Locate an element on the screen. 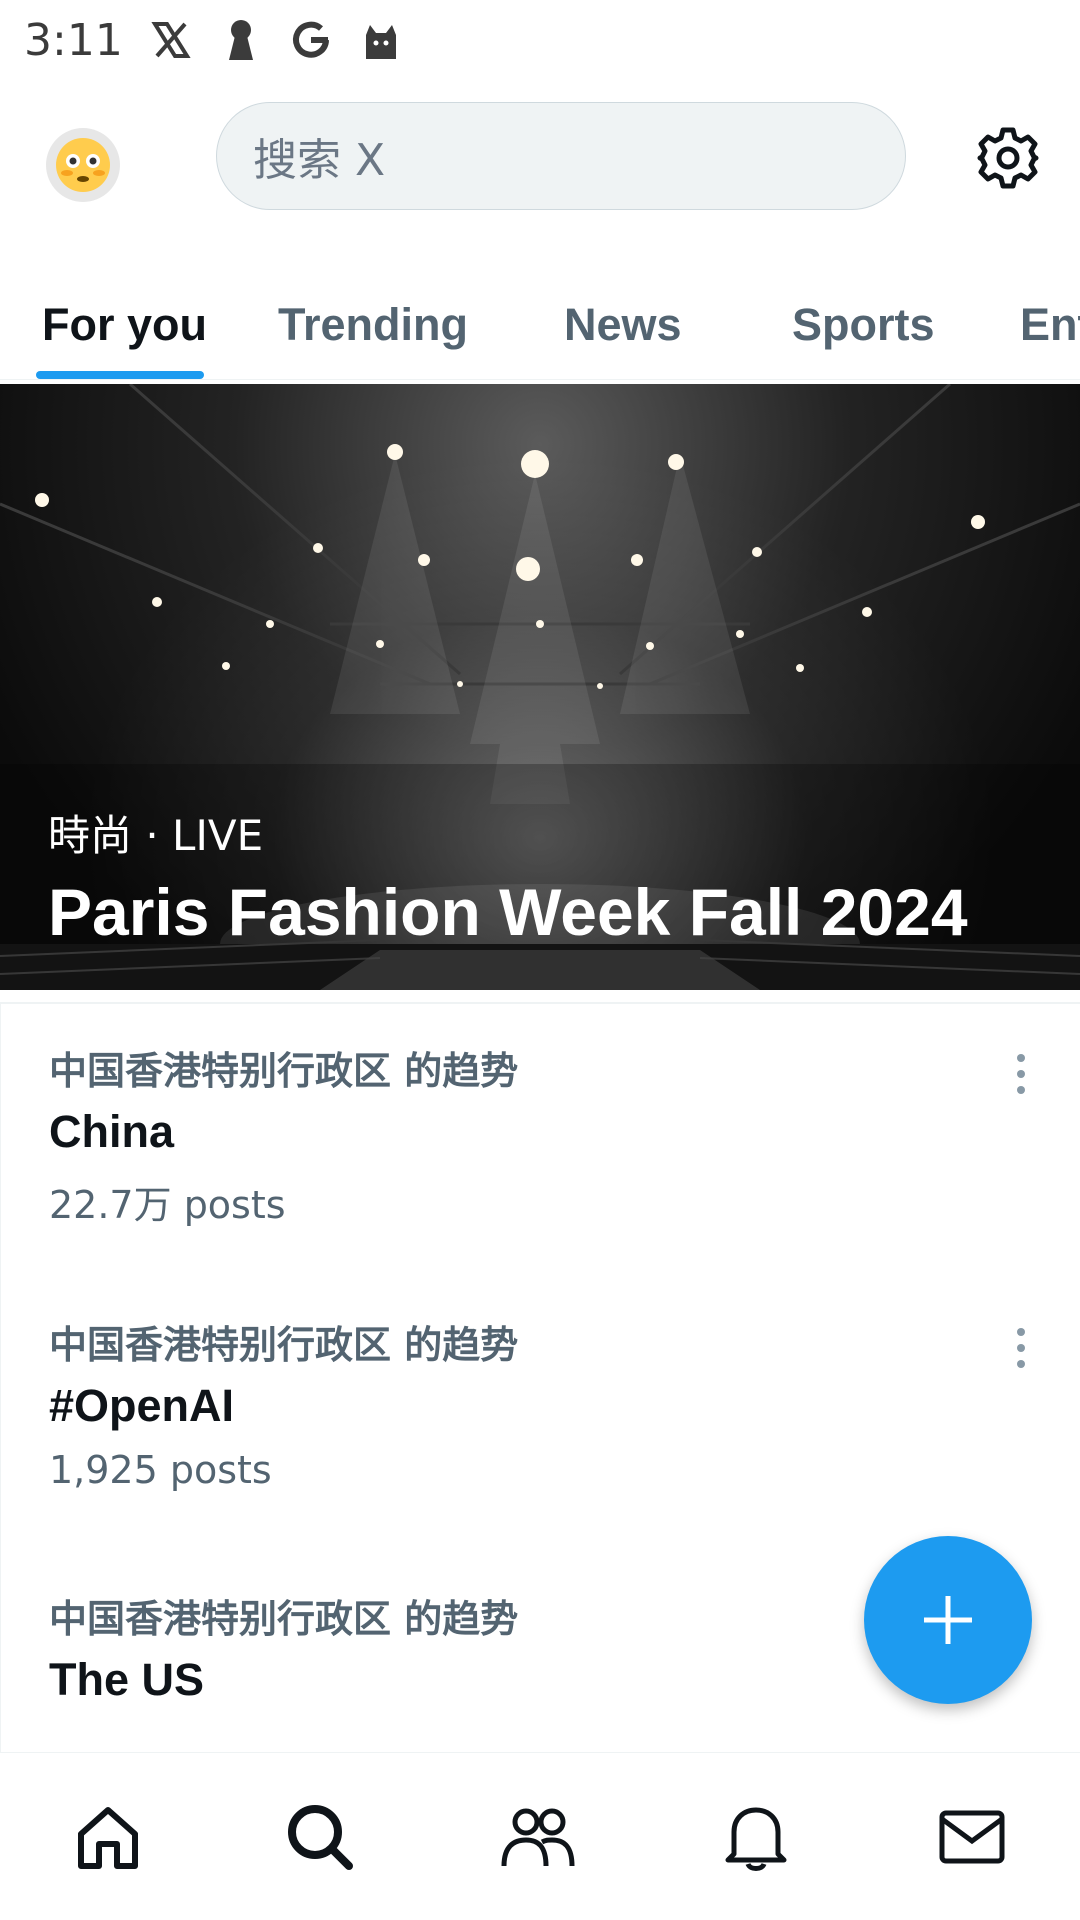  tab-sports: Sports is located at coordinates (863, 324).